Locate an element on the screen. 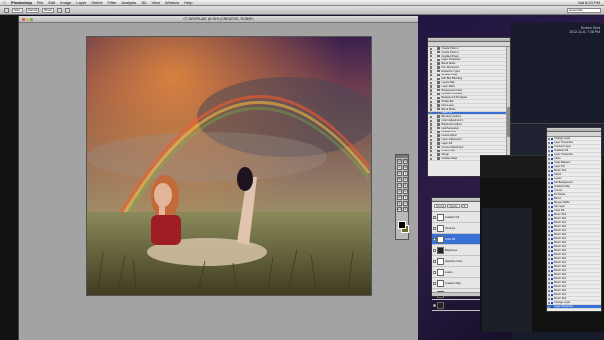  layer-row: Background is located at coordinates (458, 305).